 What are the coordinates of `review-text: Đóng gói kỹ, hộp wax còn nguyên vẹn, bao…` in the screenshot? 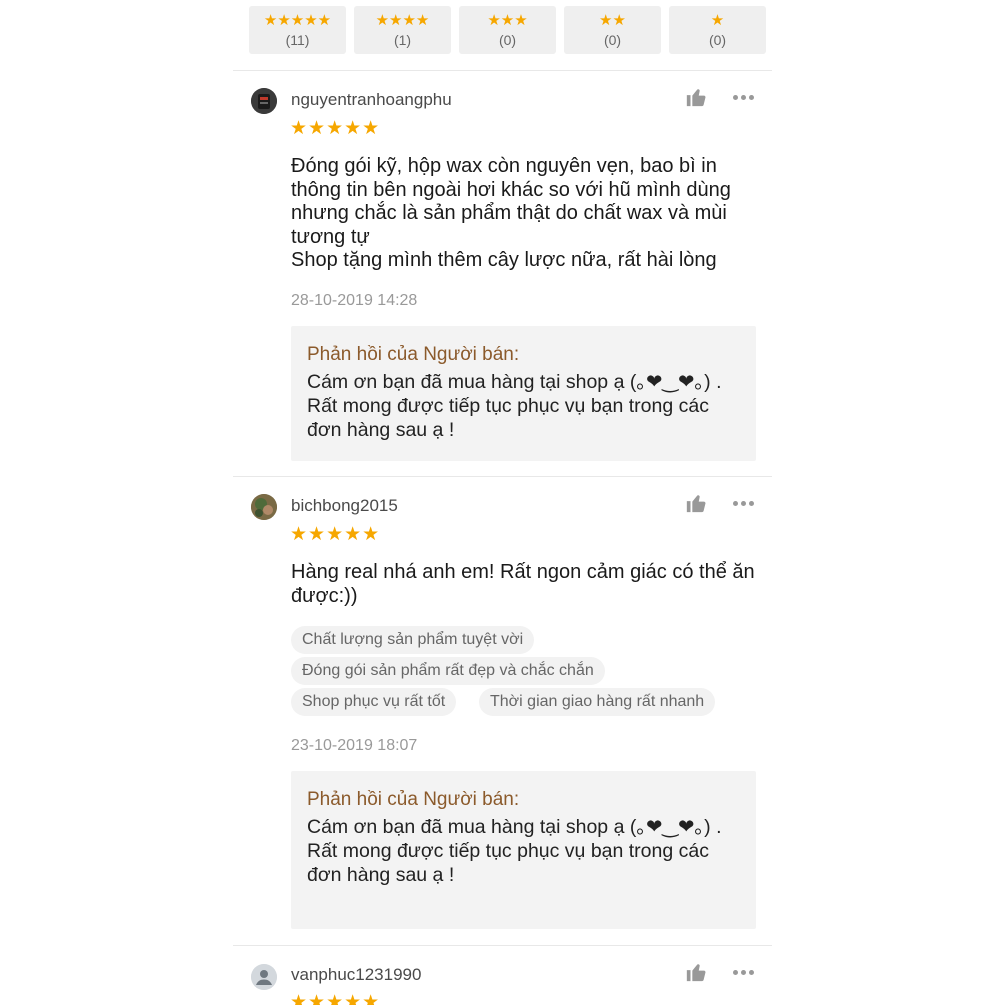 It's located at (511, 213).